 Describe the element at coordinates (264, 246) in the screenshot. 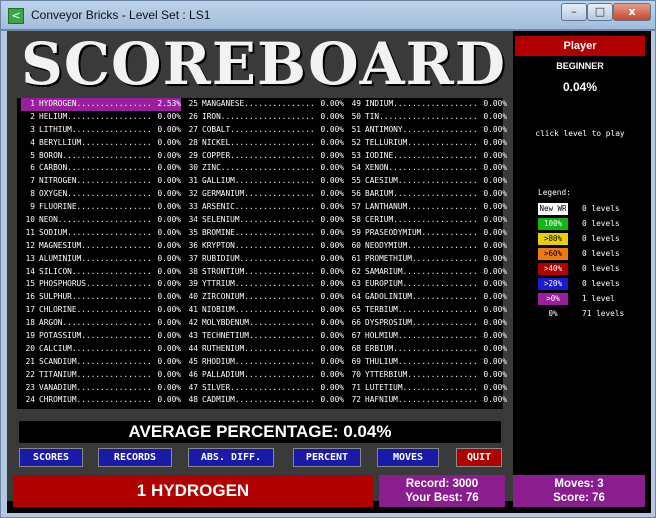

I see `level-row-krypton: 36 KRYPTON................... 0.00%` at that location.